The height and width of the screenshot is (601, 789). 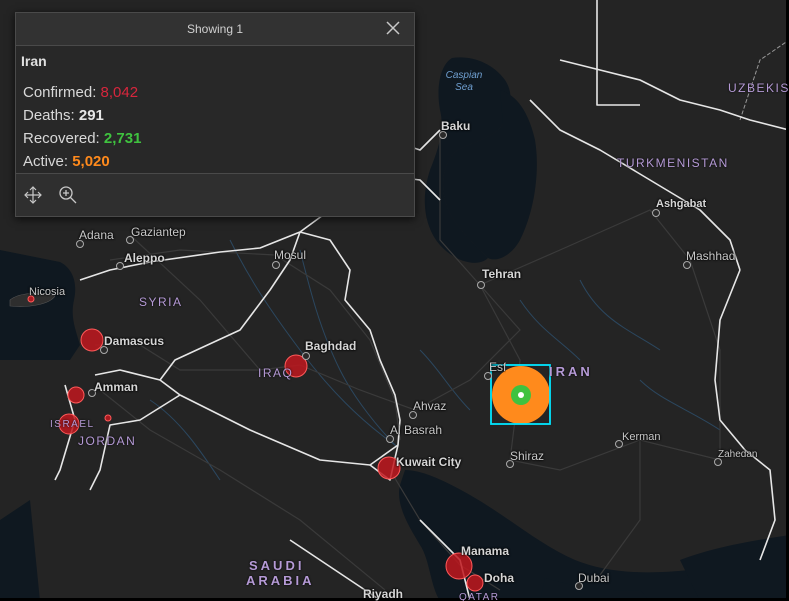 What do you see at coordinates (656, 213) in the screenshot?
I see `city-dot-ashgabat` at bounding box center [656, 213].